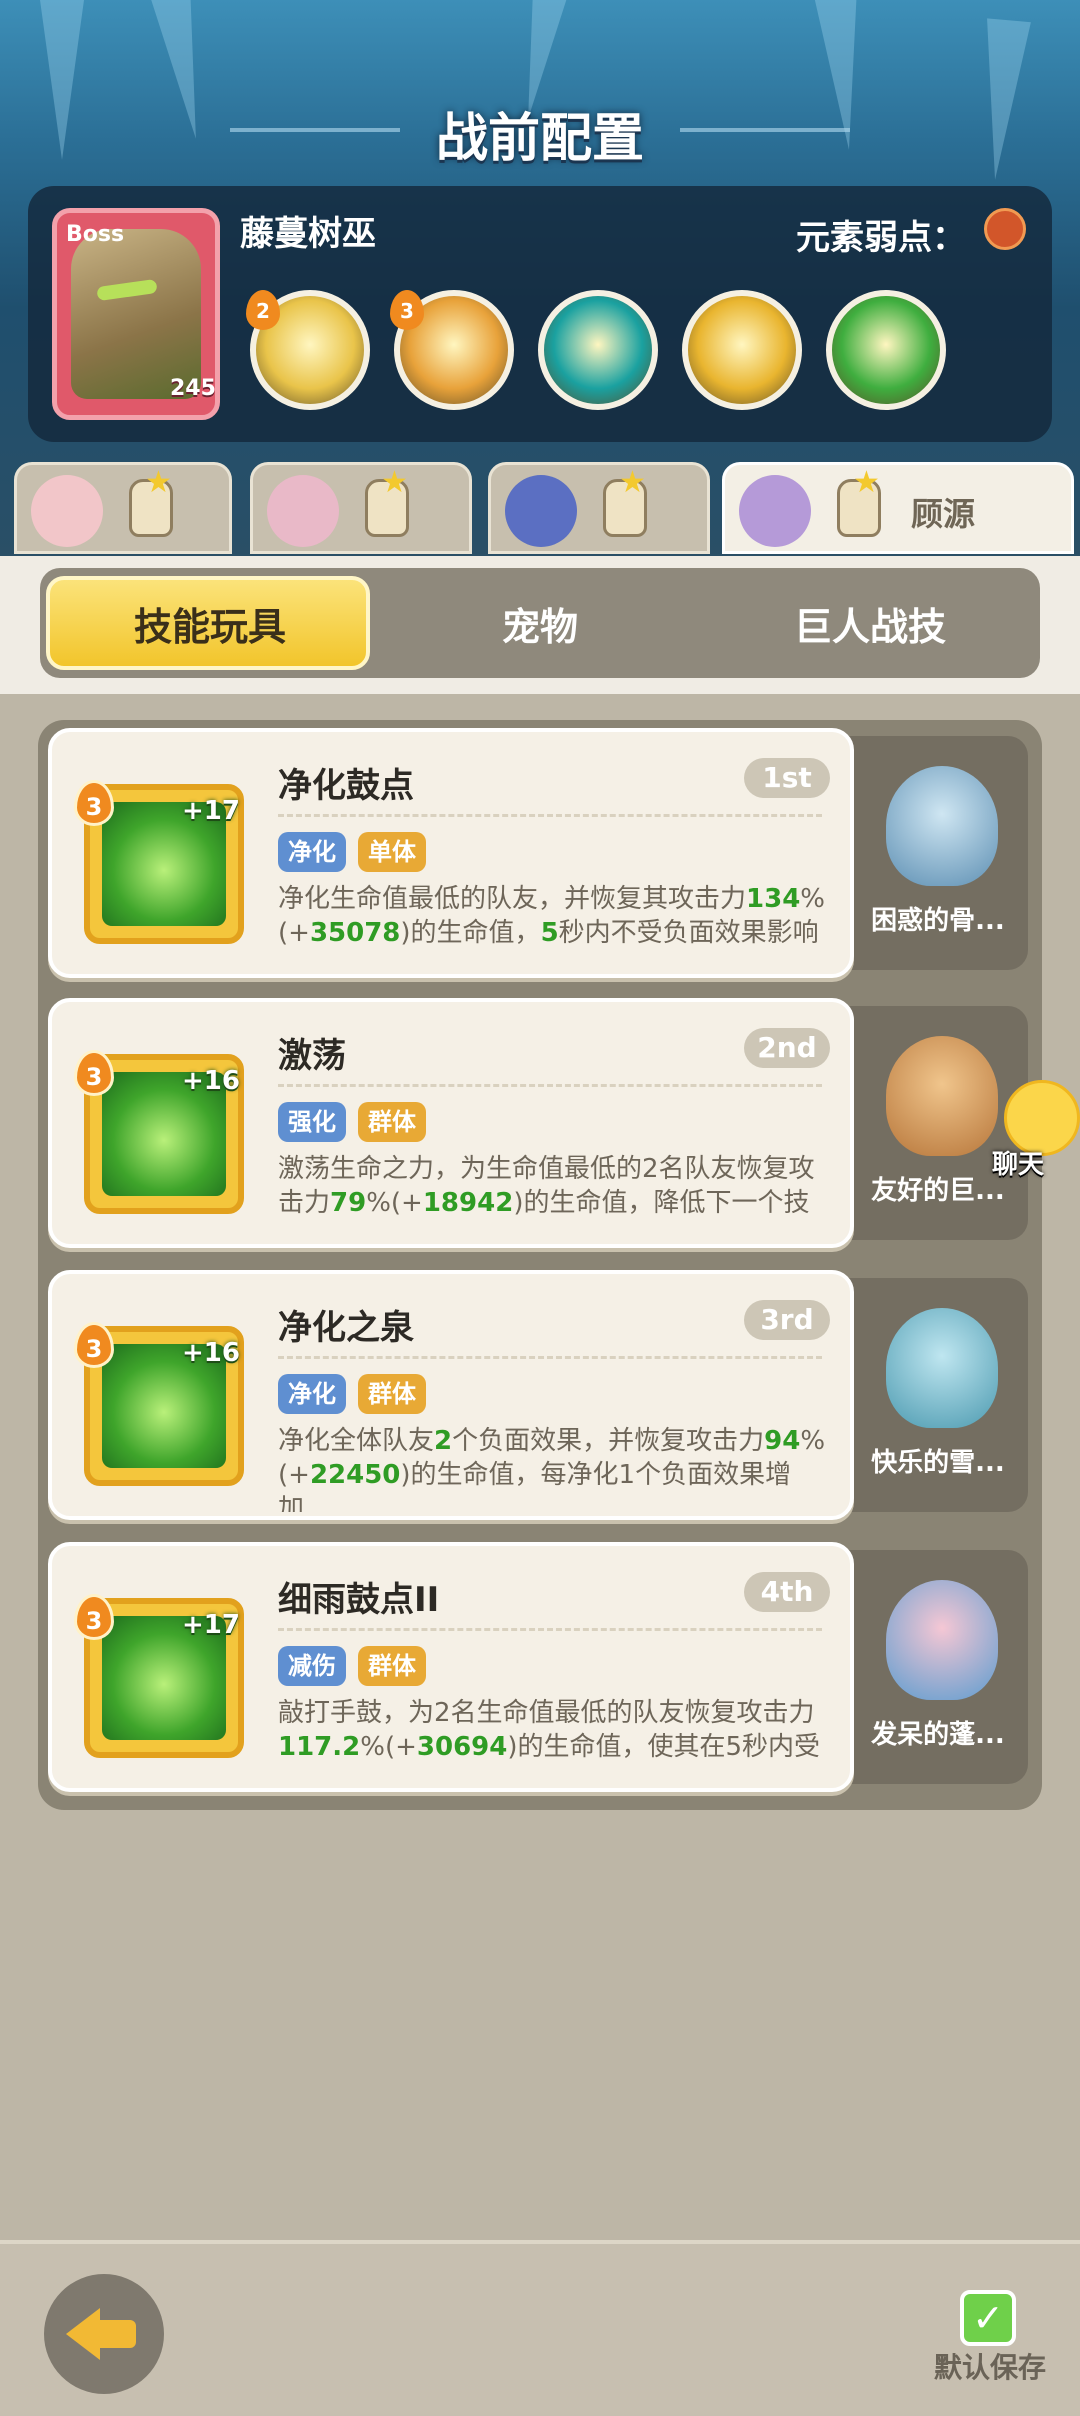 The image size is (1080, 2416). I want to click on back-button, so click(104, 2334).